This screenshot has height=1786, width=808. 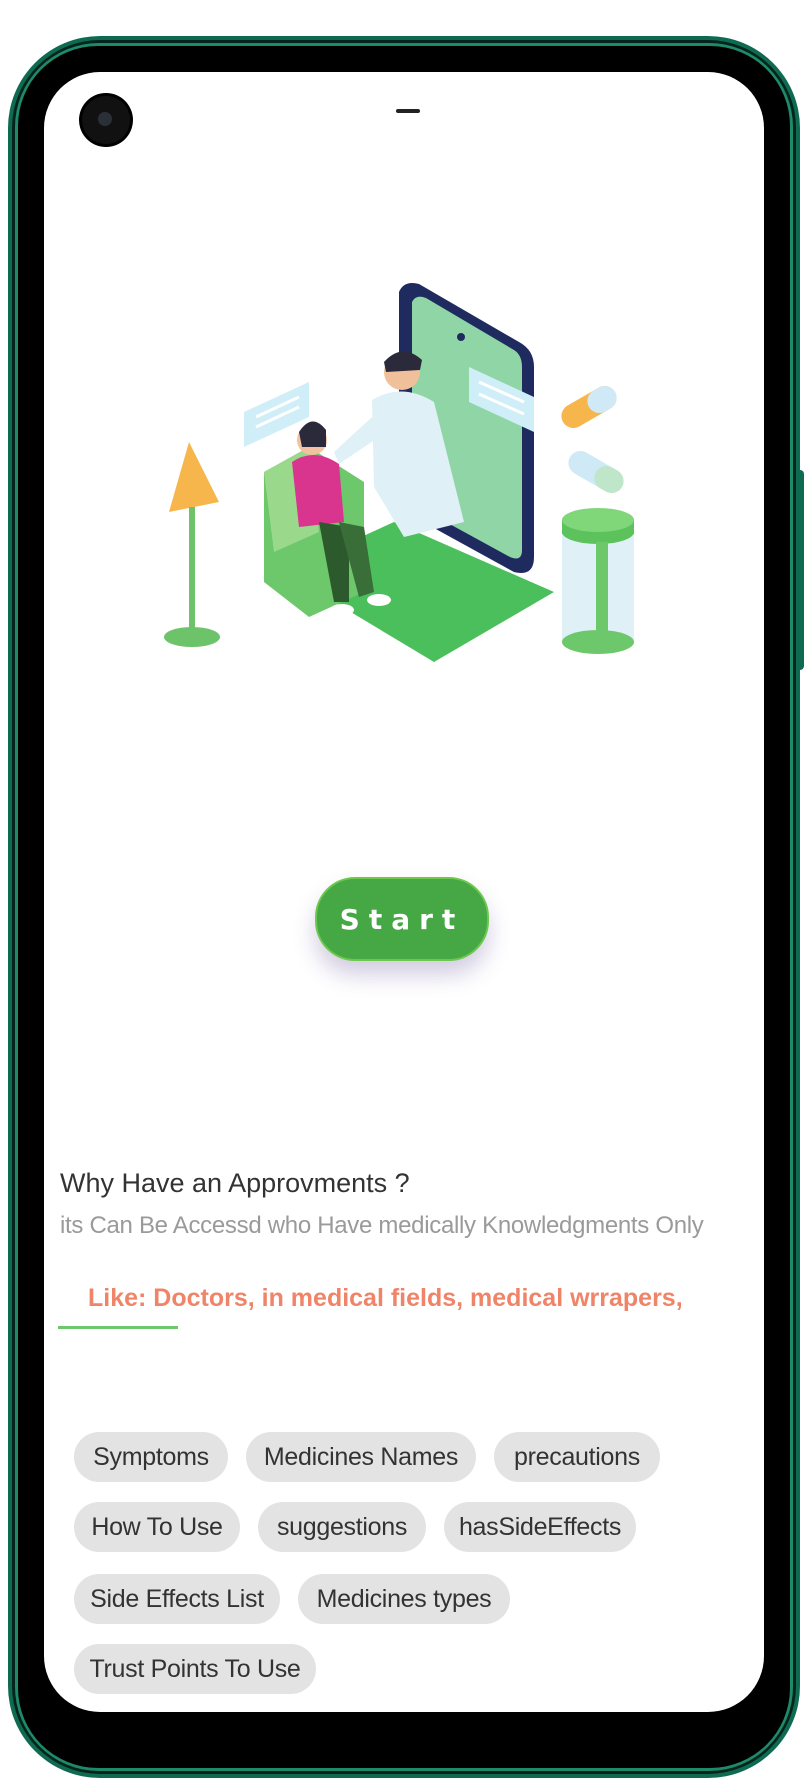 What do you see at coordinates (194, 477) in the screenshot?
I see `lamp-shade-shape` at bounding box center [194, 477].